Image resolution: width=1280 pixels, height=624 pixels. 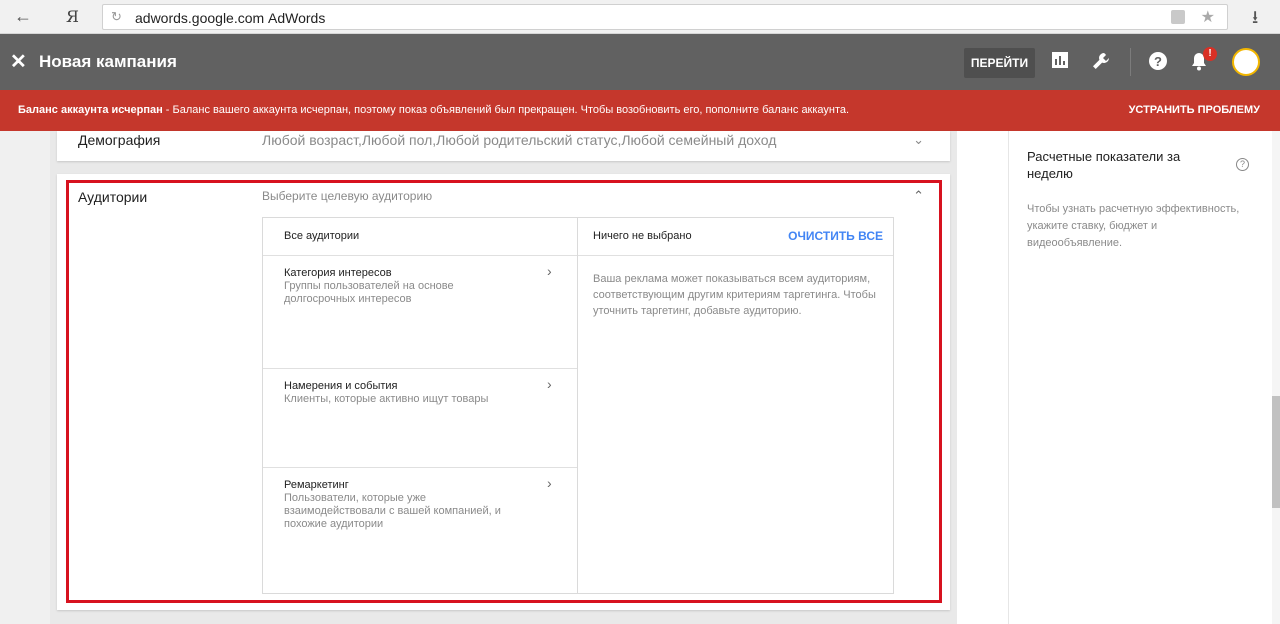 I want to click on sidebar-title: Расчетные показатели за неделю, so click(x=1104, y=165).